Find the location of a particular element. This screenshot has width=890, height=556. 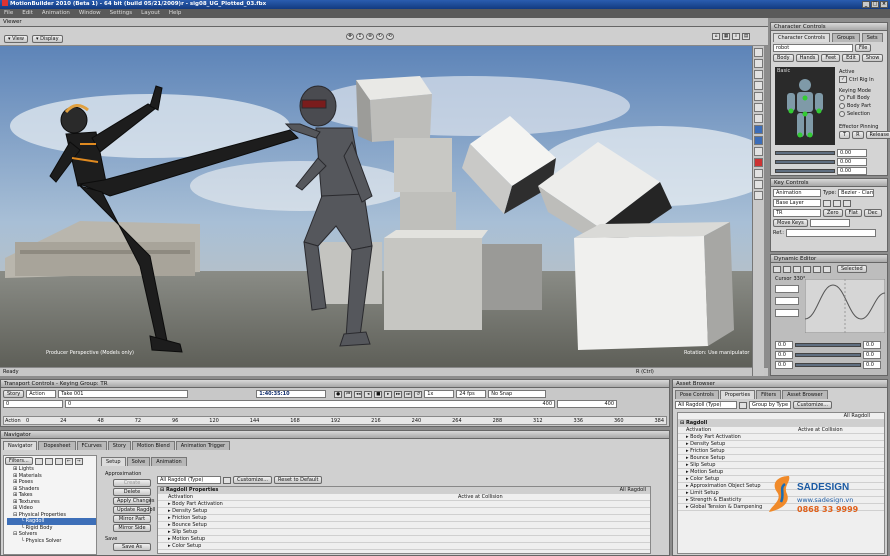

tab-dopesheet: Dopesheet is located at coordinates (57, 445).